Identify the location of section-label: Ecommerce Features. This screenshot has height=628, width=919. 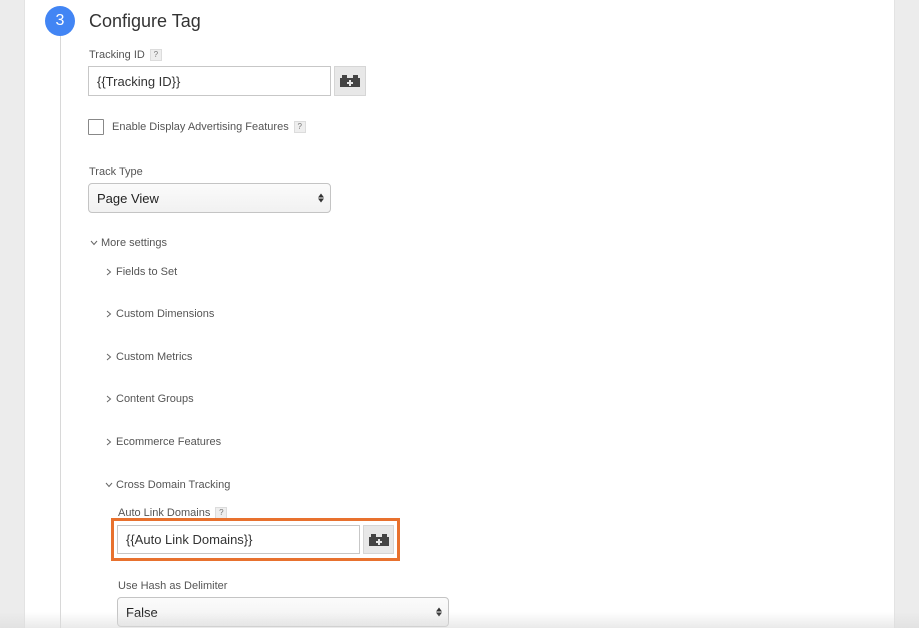
(169, 442).